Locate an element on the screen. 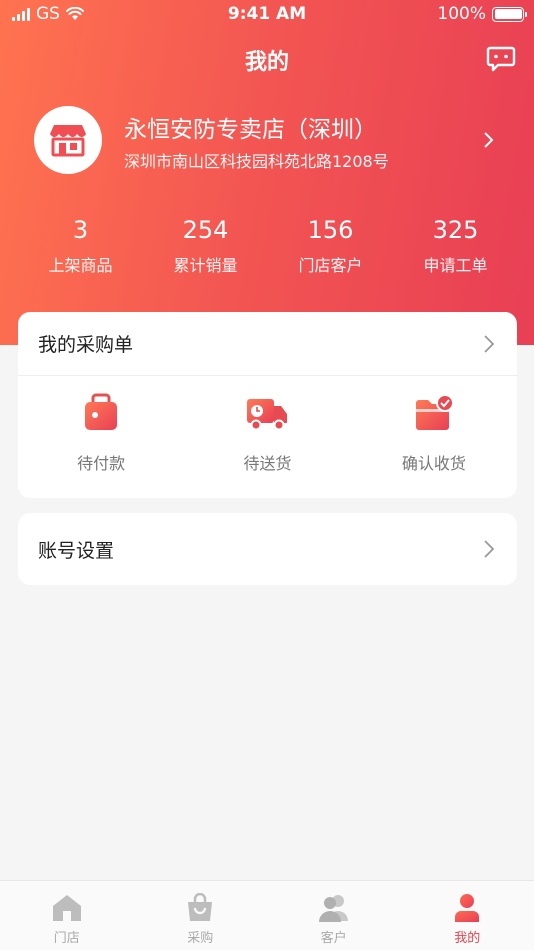 Image resolution: width=534 pixels, height=950 pixels. delivery-truck-icon is located at coordinates (267, 415).